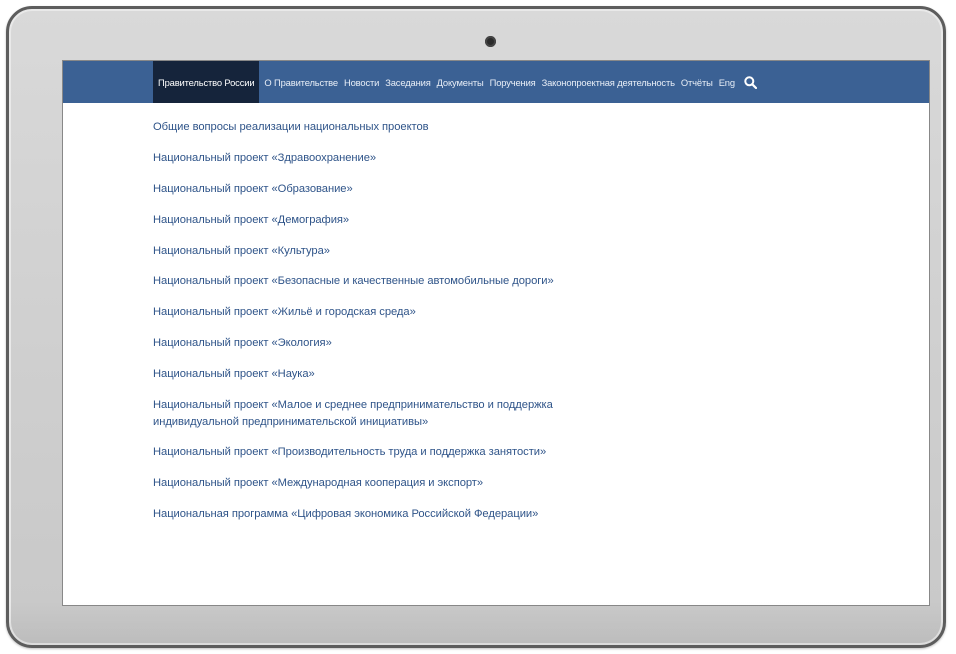  I want to click on link-project-ecology: Национальный проект «Экология», so click(363, 343).